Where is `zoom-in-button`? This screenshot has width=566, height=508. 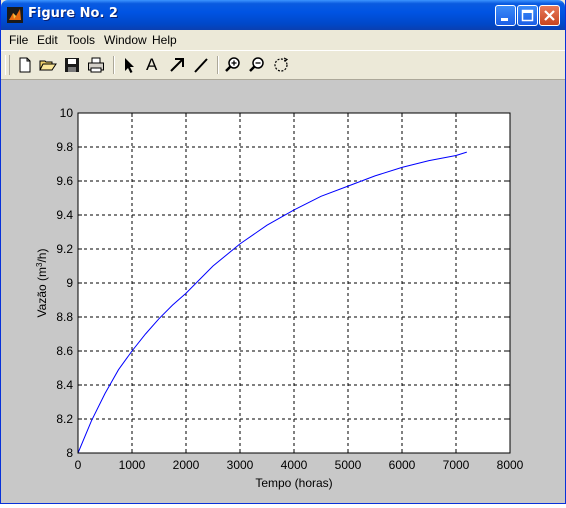
zoom-in-button is located at coordinates (233, 65).